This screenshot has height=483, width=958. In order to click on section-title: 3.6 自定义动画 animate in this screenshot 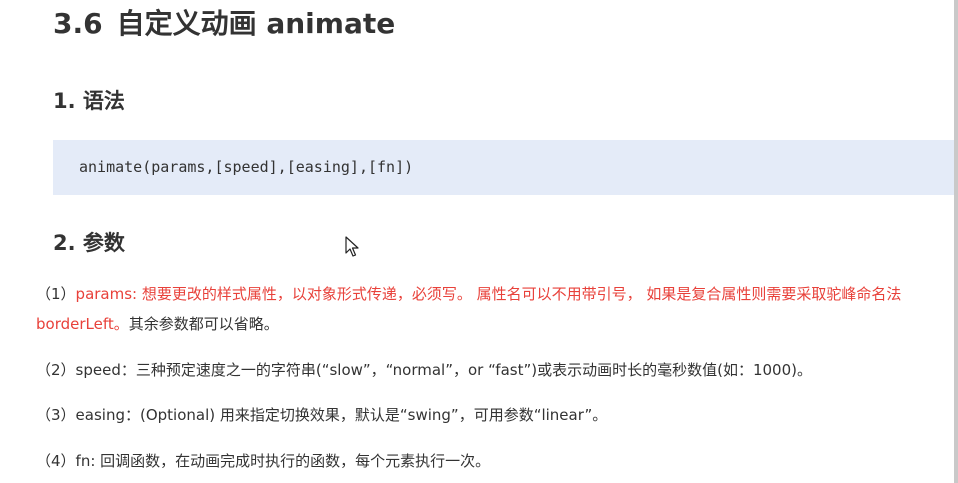, I will do `click(224, 24)`.